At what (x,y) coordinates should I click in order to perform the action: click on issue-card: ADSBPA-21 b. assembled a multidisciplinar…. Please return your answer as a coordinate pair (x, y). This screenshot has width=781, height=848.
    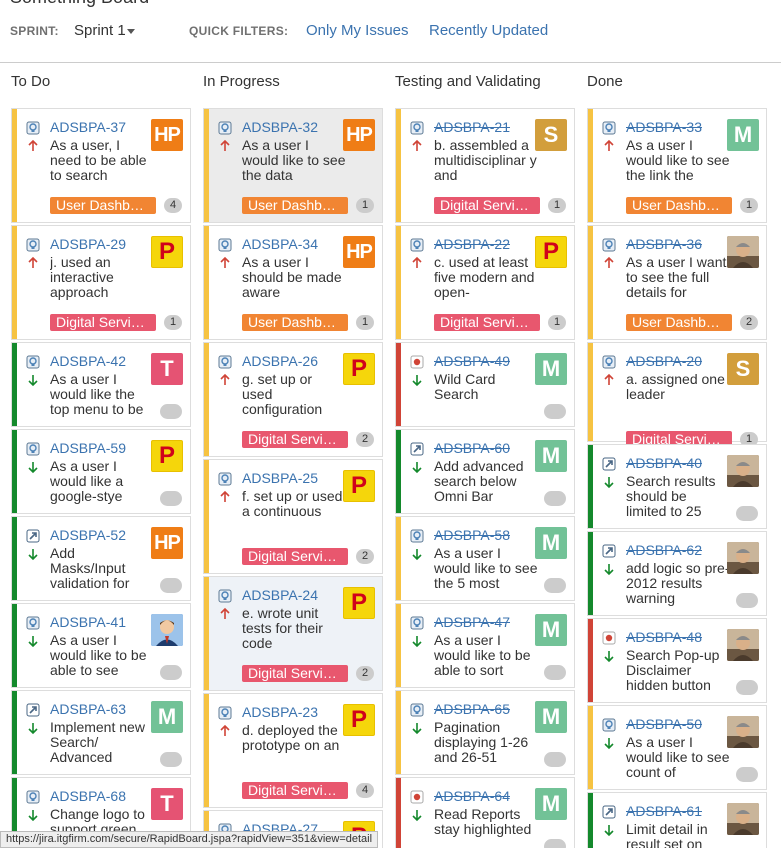
    Looking at the image, I should click on (485, 165).